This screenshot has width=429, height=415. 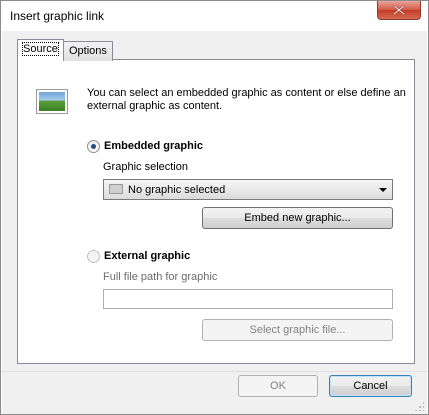 I want to click on graphic-thumbnail-icon, so click(x=116, y=189).